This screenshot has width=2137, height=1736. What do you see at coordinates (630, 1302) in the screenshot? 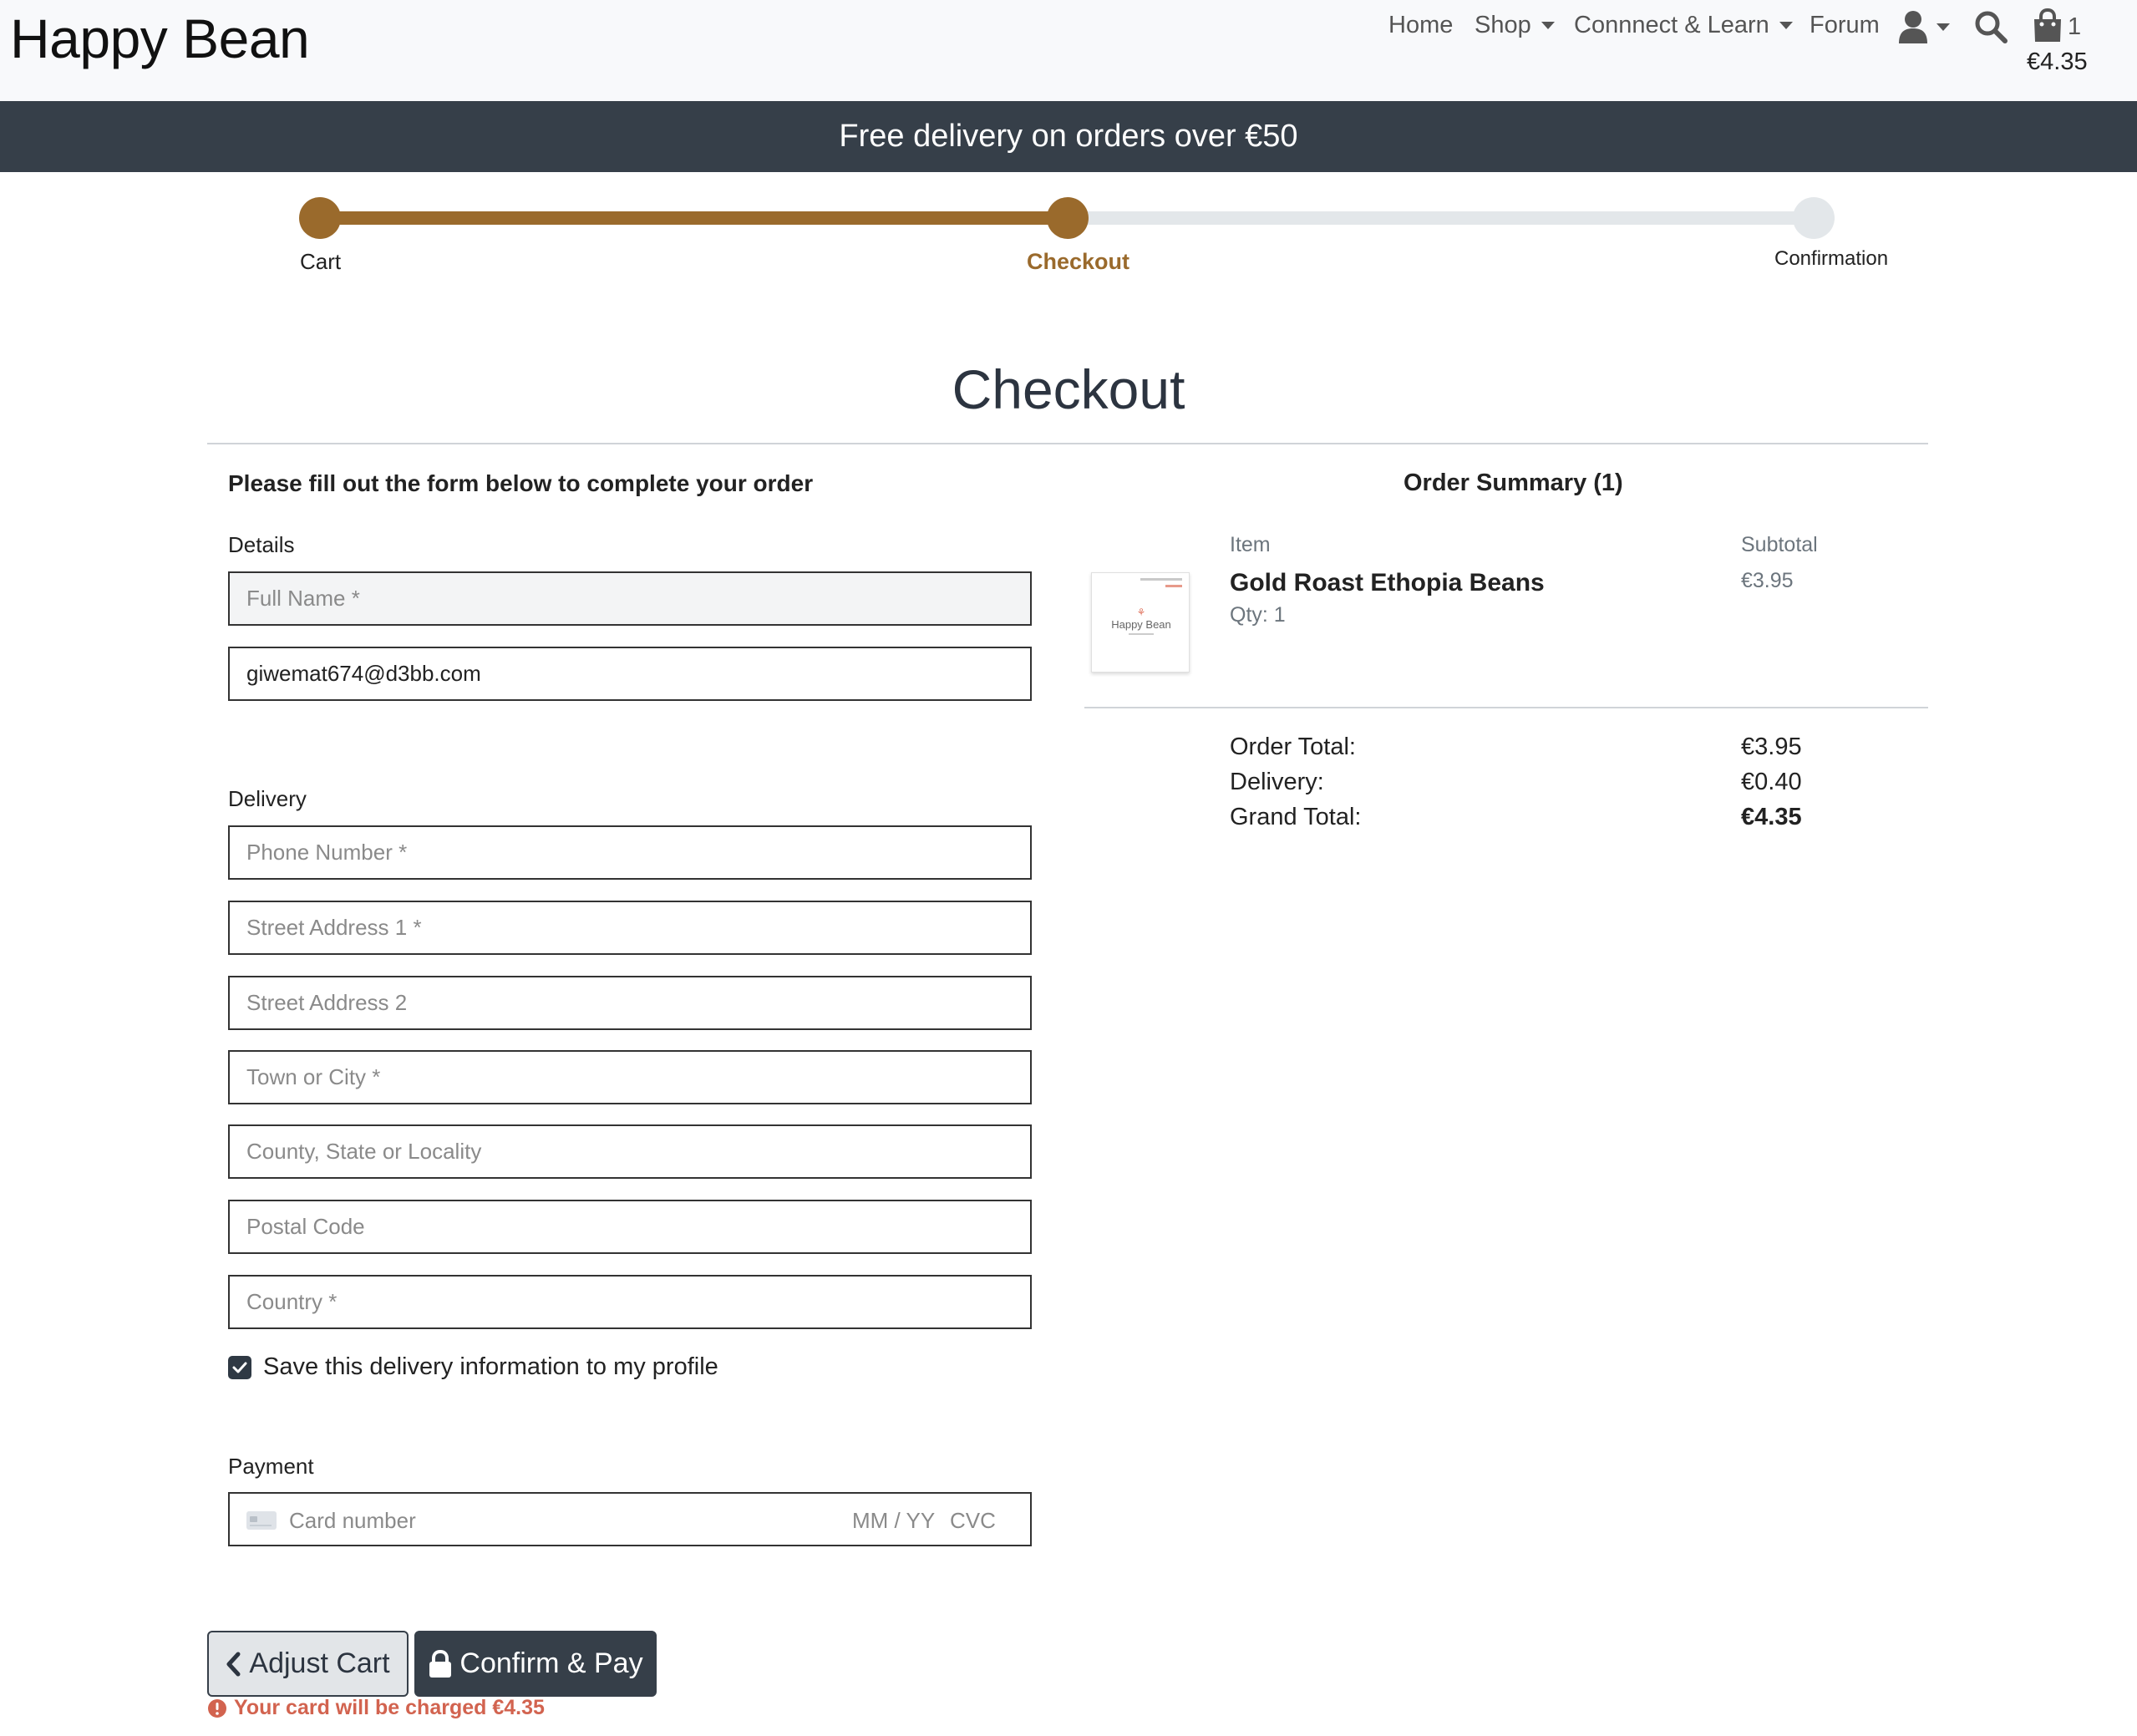
I see `country-field` at bounding box center [630, 1302].